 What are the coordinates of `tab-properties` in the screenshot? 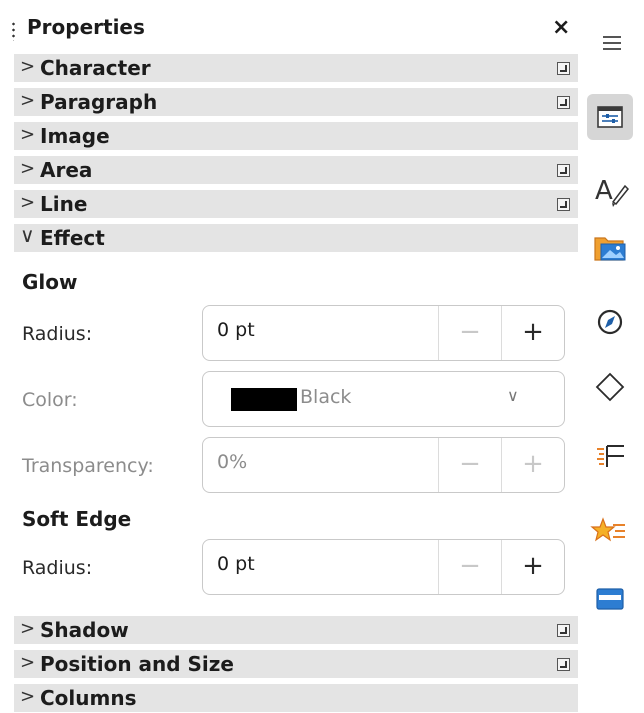 It's located at (610, 117).